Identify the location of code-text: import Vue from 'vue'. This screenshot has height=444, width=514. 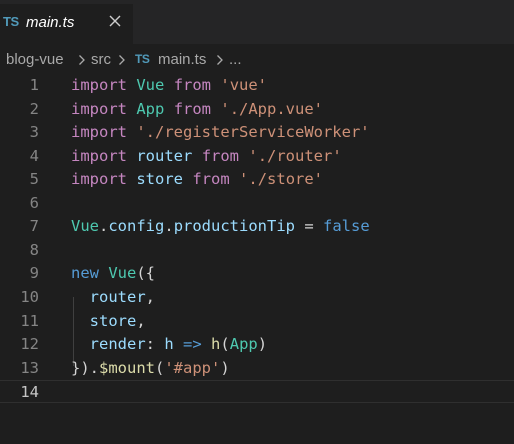
(169, 85).